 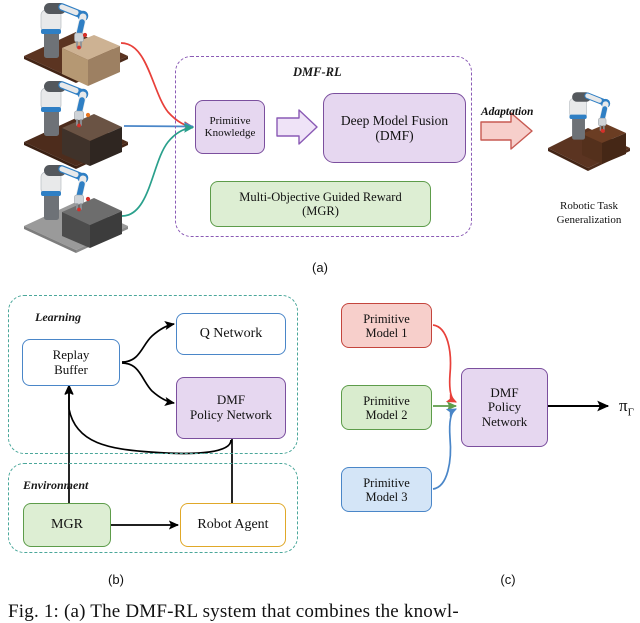 I want to click on node-dmf-policy-network-c: DMF Policy Network, so click(x=504, y=407).